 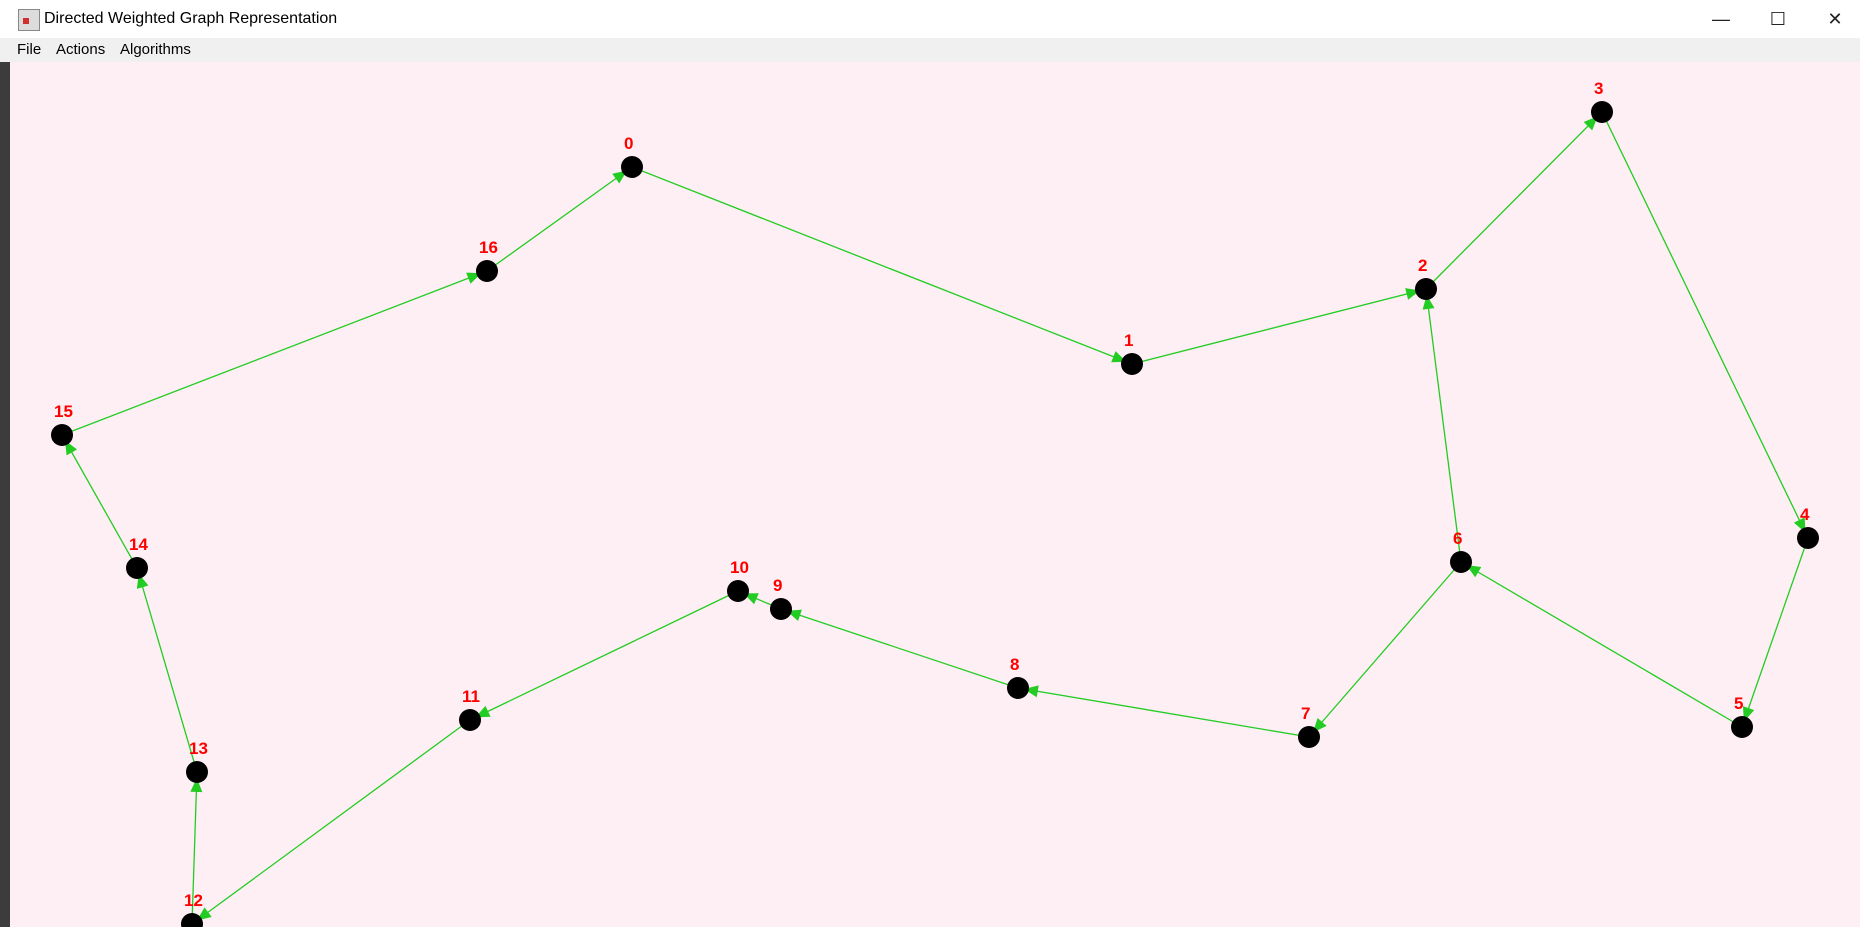 I want to click on app-icon, so click(x=29, y=20).